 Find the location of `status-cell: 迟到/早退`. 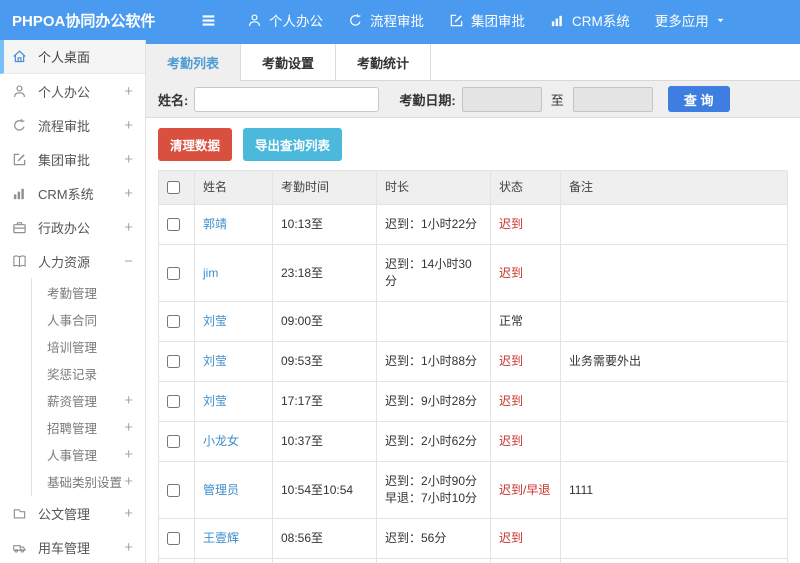

status-cell: 迟到/早退 is located at coordinates (525, 490).